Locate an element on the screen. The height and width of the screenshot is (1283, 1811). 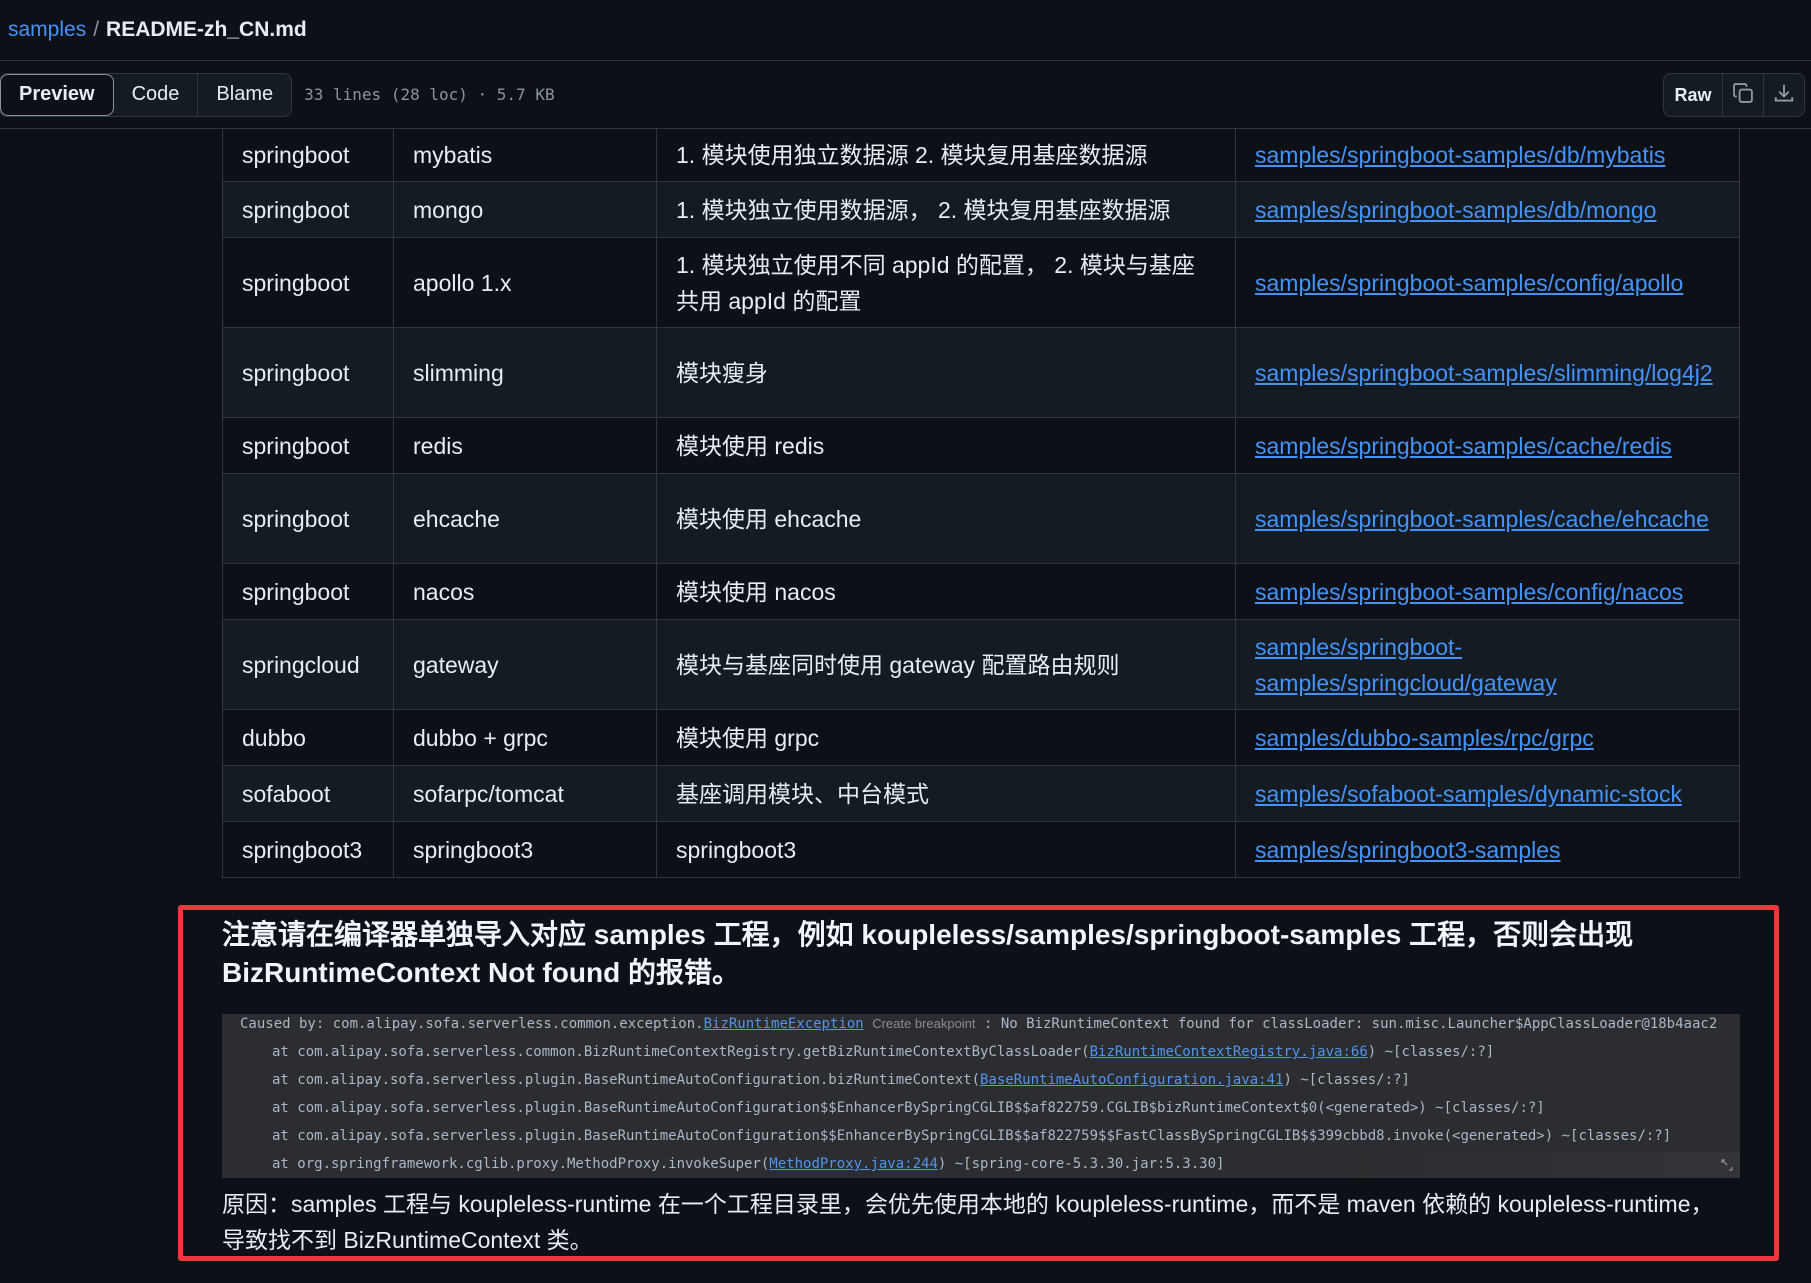
table-cell-description: 模块使用 ehcache is located at coordinates (946, 518).